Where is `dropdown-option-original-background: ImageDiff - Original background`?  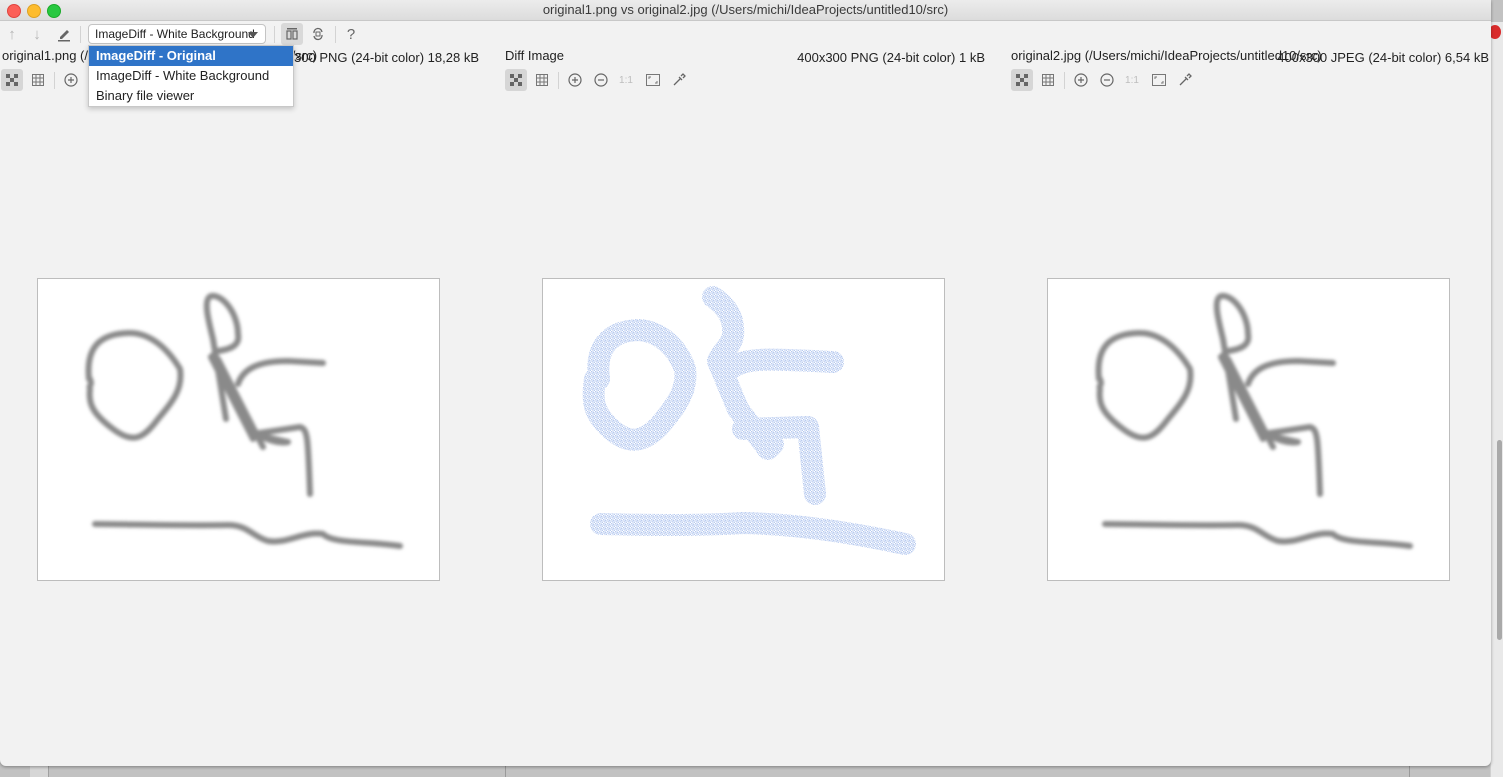 dropdown-option-original-background: ImageDiff - Original background is located at coordinates (191, 64).